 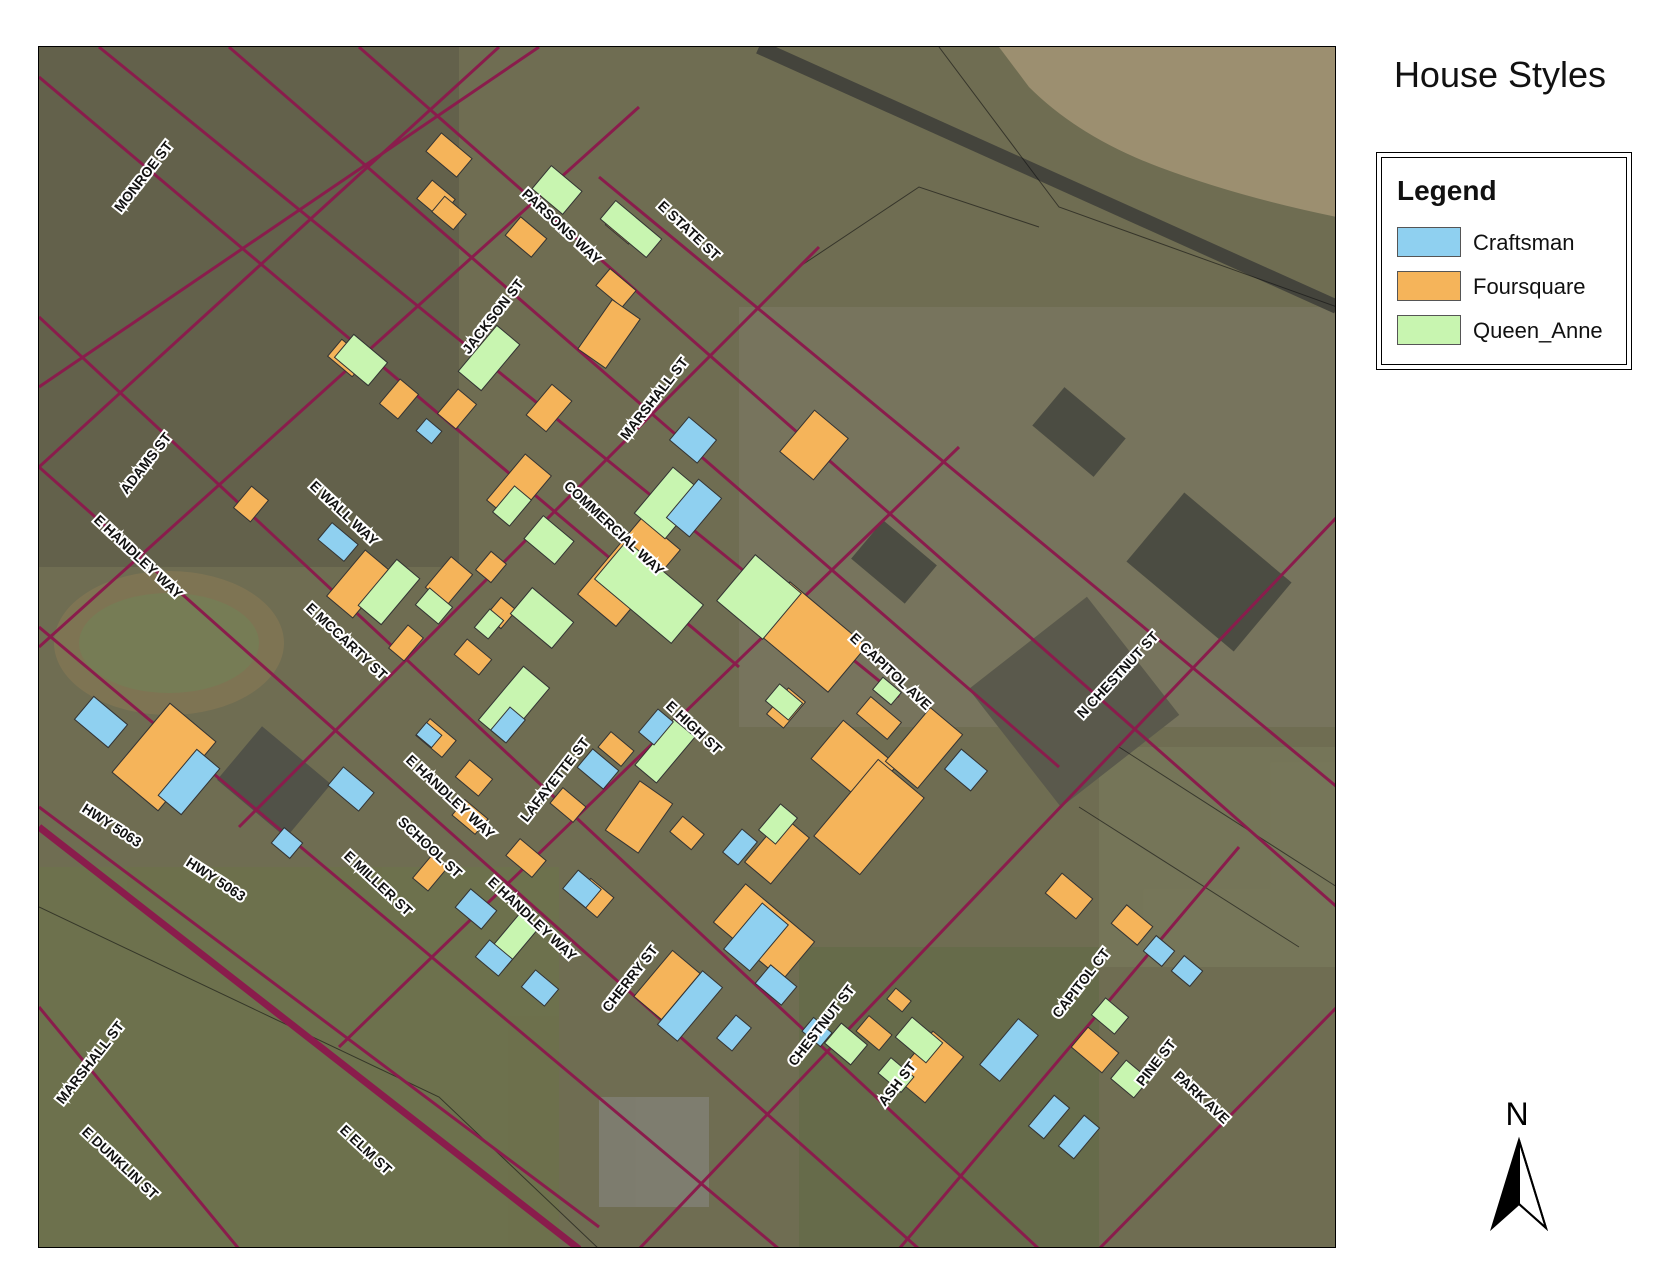 What do you see at coordinates (1429, 286) in the screenshot?
I see `legend-swatch-foursquare` at bounding box center [1429, 286].